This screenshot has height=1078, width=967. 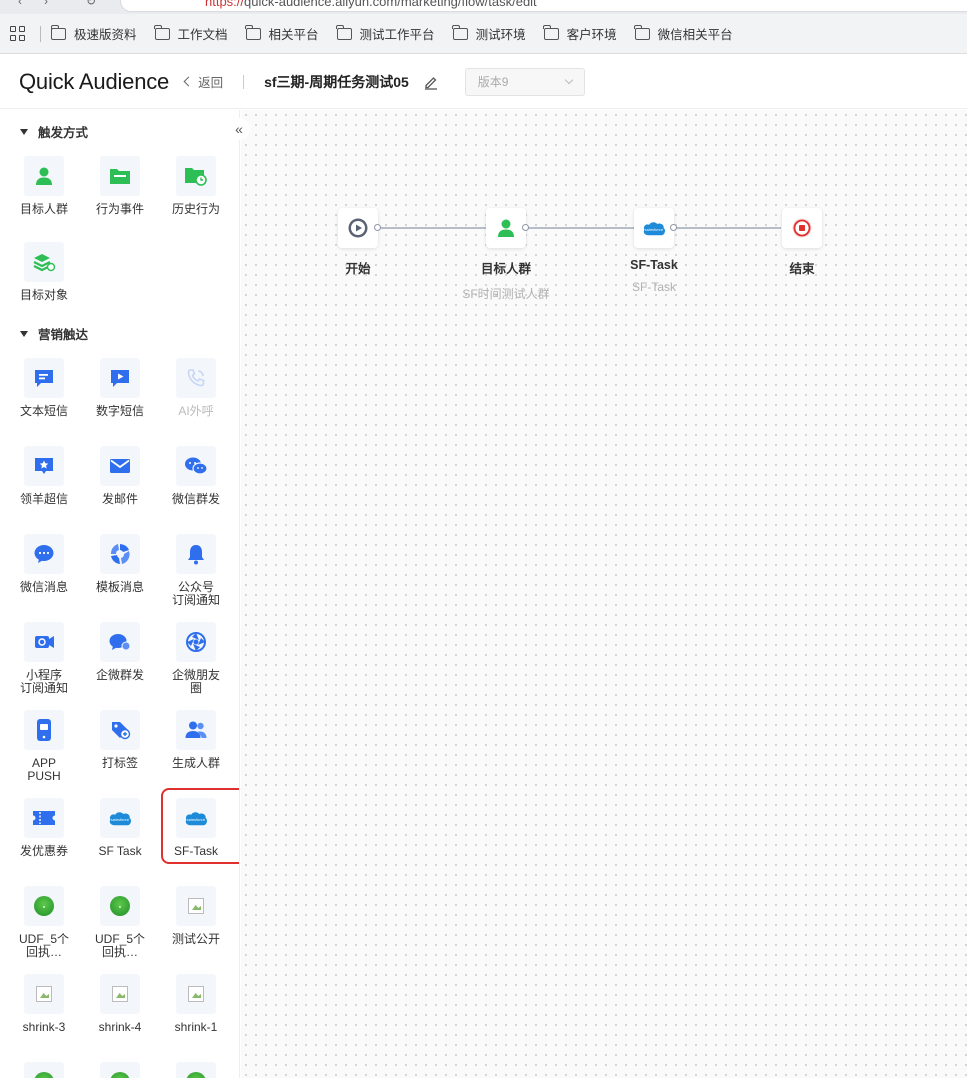 I want to click on bookmark-folder: 相关平台, so click(x=282, y=33).